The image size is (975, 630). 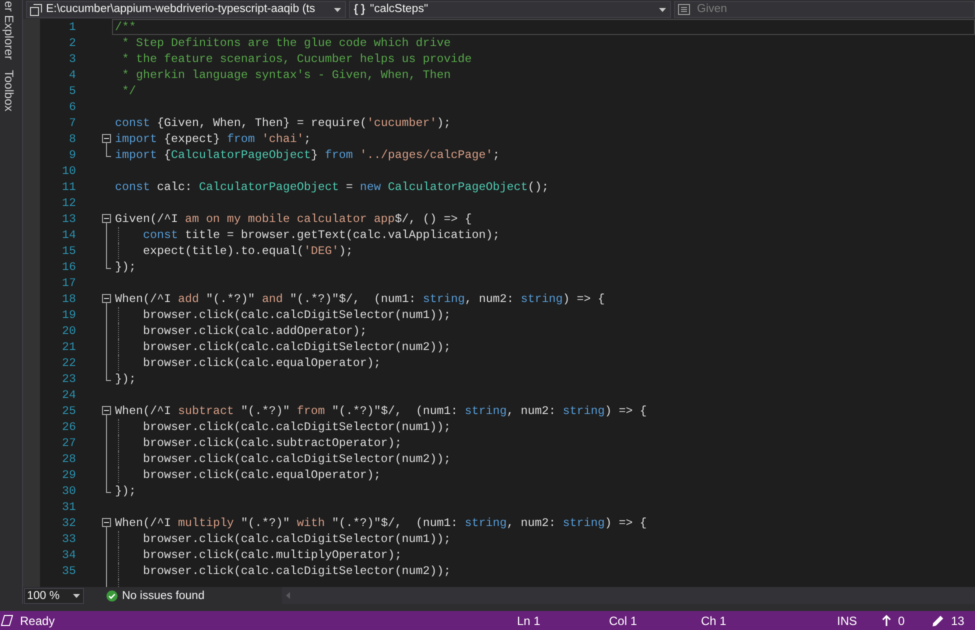 What do you see at coordinates (72, 27) in the screenshot?
I see `line-number: 1` at bounding box center [72, 27].